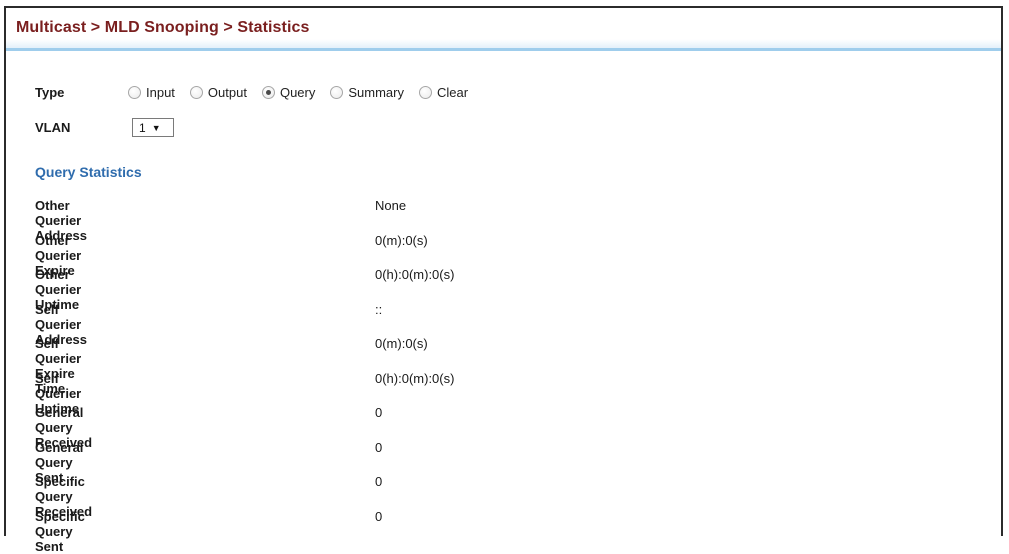 The image size is (1009, 554). I want to click on stat-value: None, so click(391, 205).